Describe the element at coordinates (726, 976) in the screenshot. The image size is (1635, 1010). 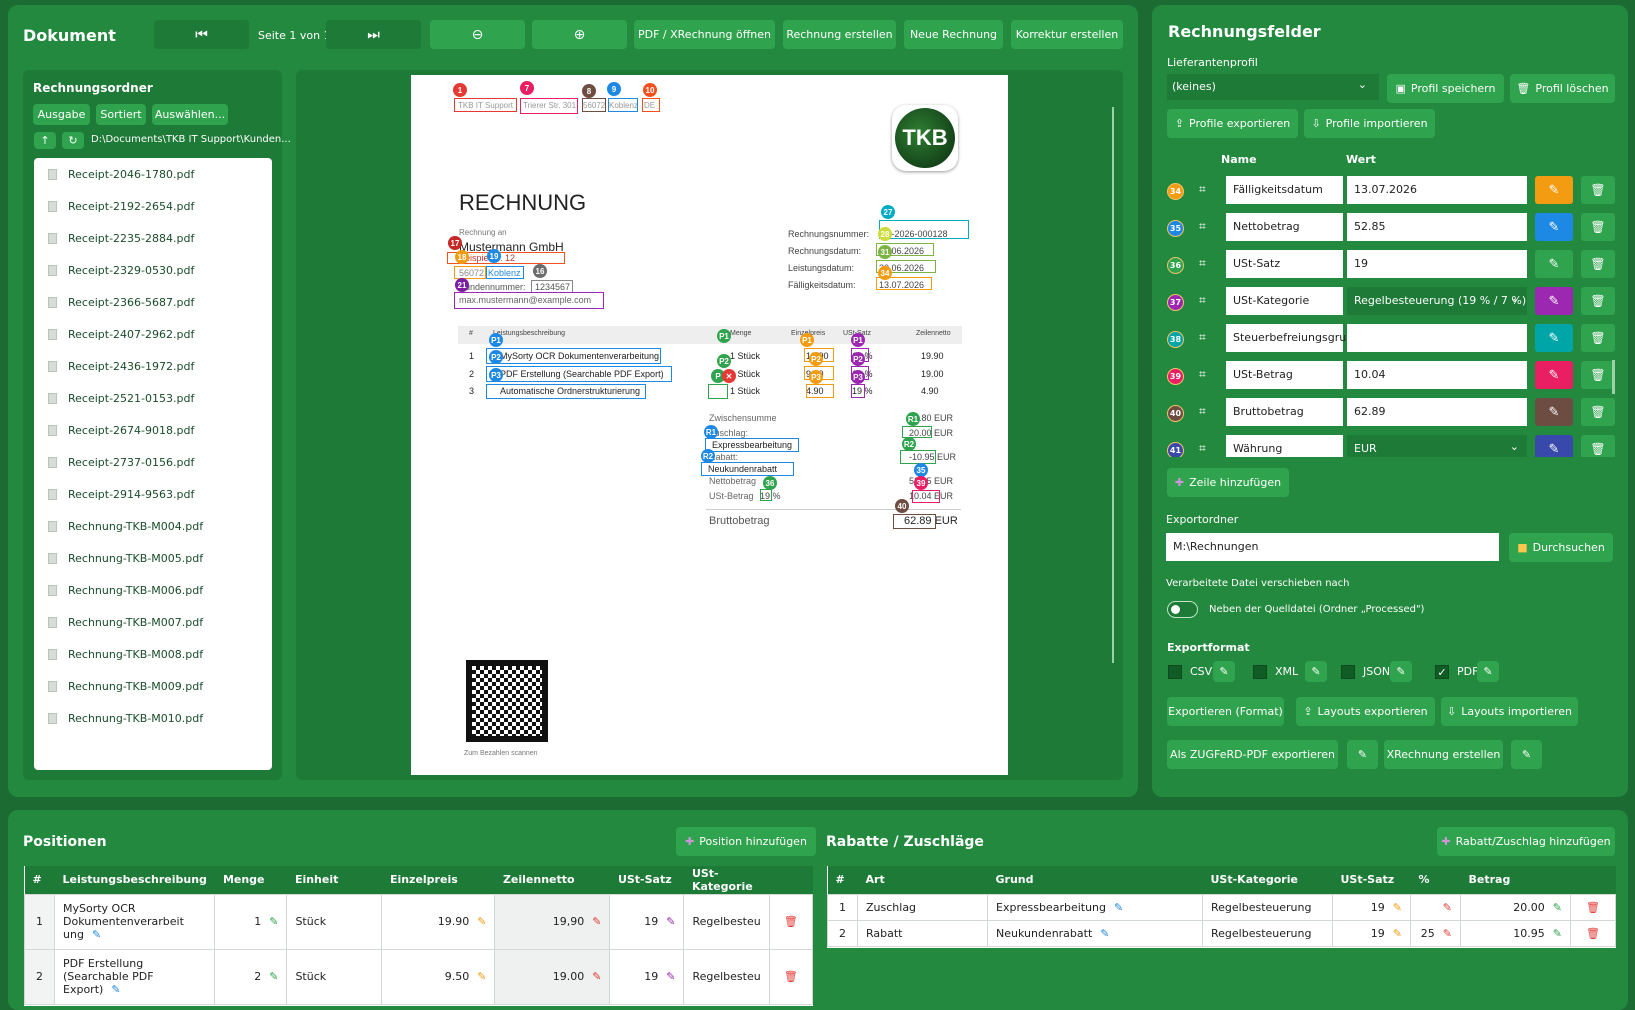
I see `positions-cell: Regelbesteu` at that location.